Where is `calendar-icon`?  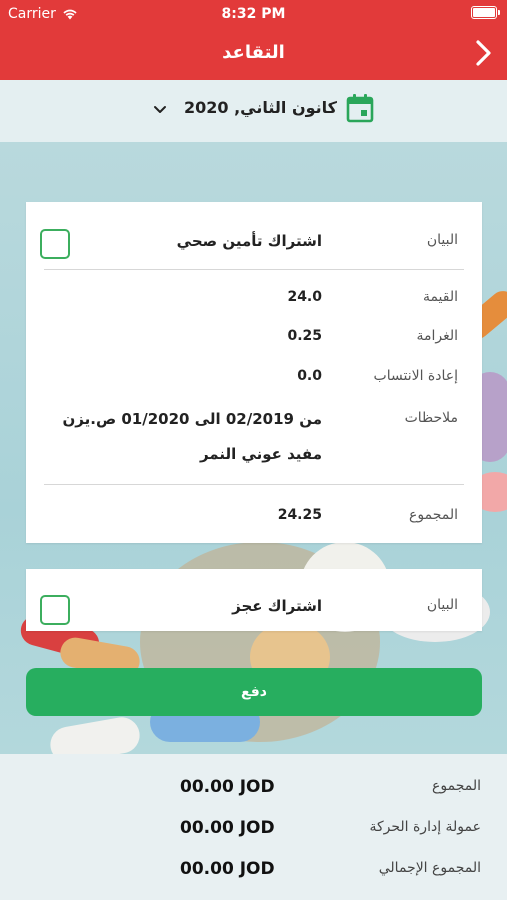
calendar-icon is located at coordinates (360, 108).